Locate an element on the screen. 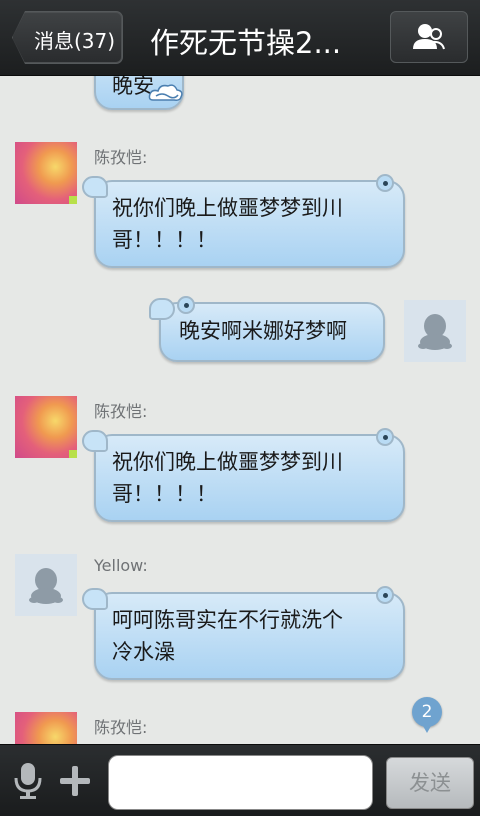 The width and height of the screenshot is (480, 816). message-bubble: 晚安啊米娜好梦啊 is located at coordinates (267, 329).